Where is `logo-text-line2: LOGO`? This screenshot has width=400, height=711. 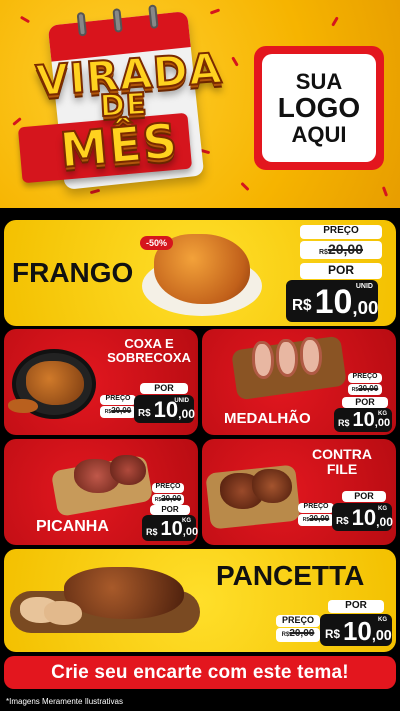 logo-text-line2: LOGO is located at coordinates (319, 108).